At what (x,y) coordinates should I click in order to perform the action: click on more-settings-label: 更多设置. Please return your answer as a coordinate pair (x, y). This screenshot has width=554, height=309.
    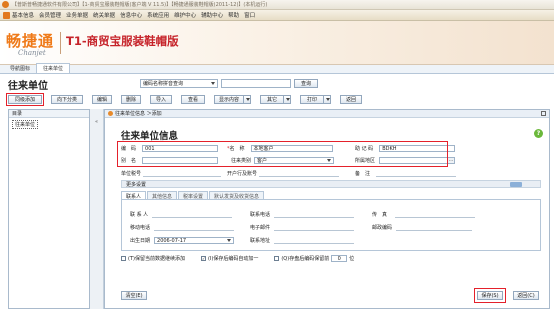
    Looking at the image, I should click on (136, 184).